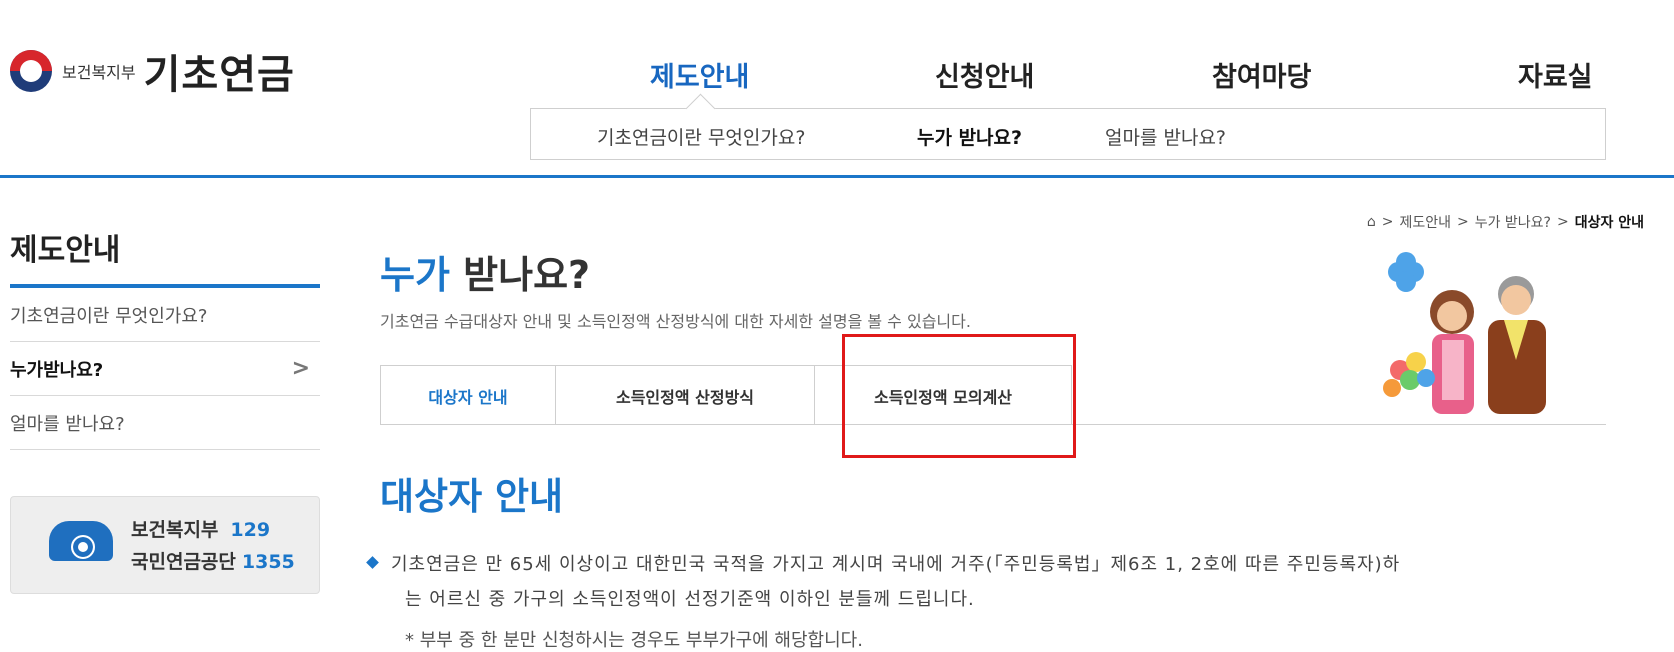 This screenshot has height=652, width=1674. What do you see at coordinates (984, 74) in the screenshot?
I see `nav-item-application-guide: 신청안내` at bounding box center [984, 74].